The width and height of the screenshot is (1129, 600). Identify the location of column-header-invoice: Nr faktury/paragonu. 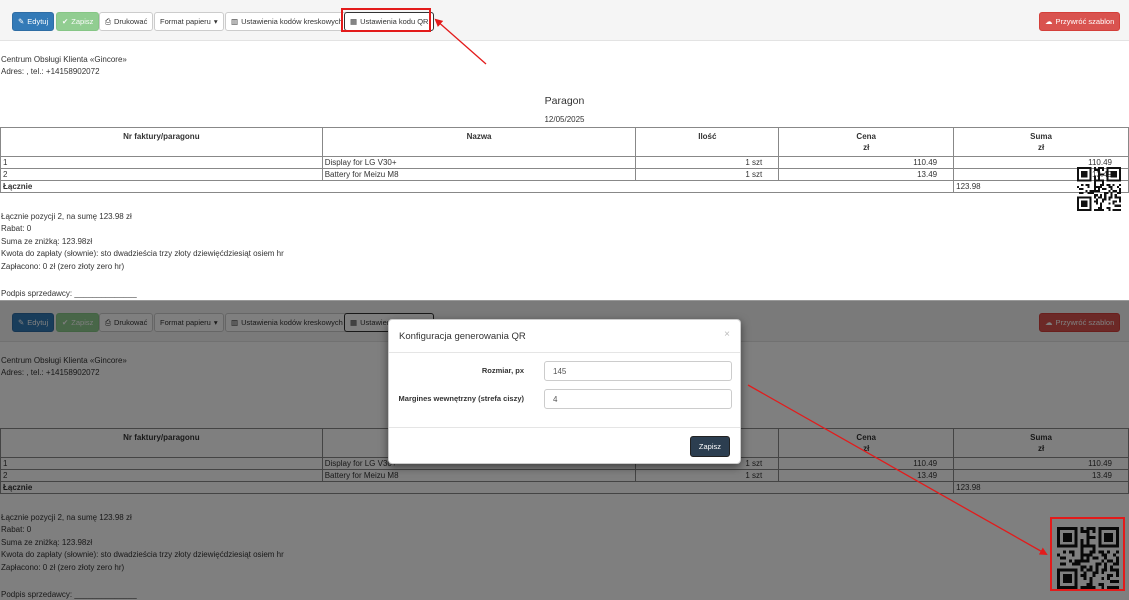
(161, 142).